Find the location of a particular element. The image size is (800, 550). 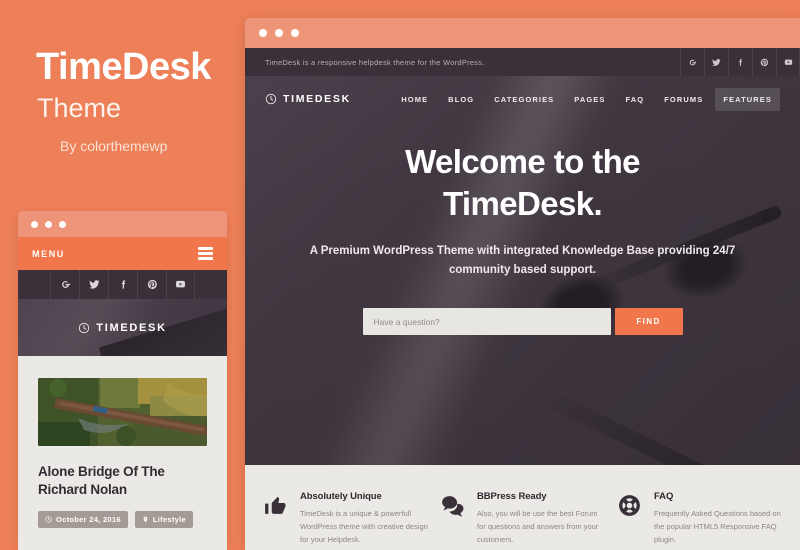

post-category-badge: Lifestyle is located at coordinates (163, 519).